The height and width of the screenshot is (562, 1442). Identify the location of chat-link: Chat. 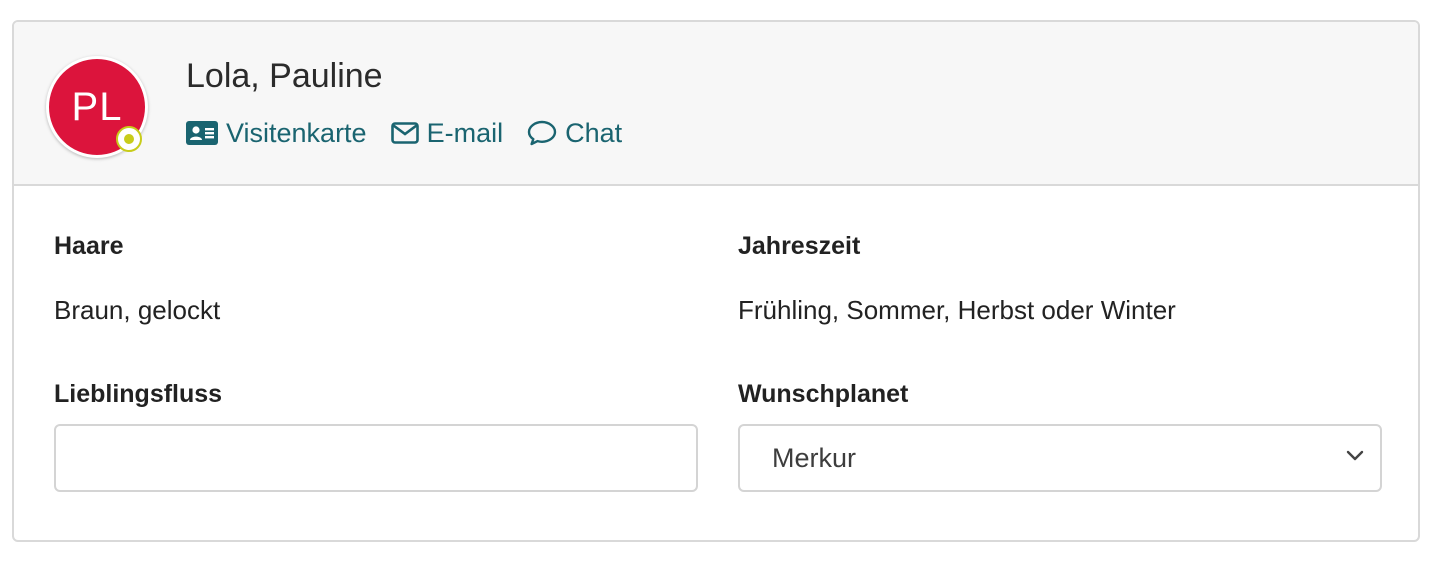
(574, 133).